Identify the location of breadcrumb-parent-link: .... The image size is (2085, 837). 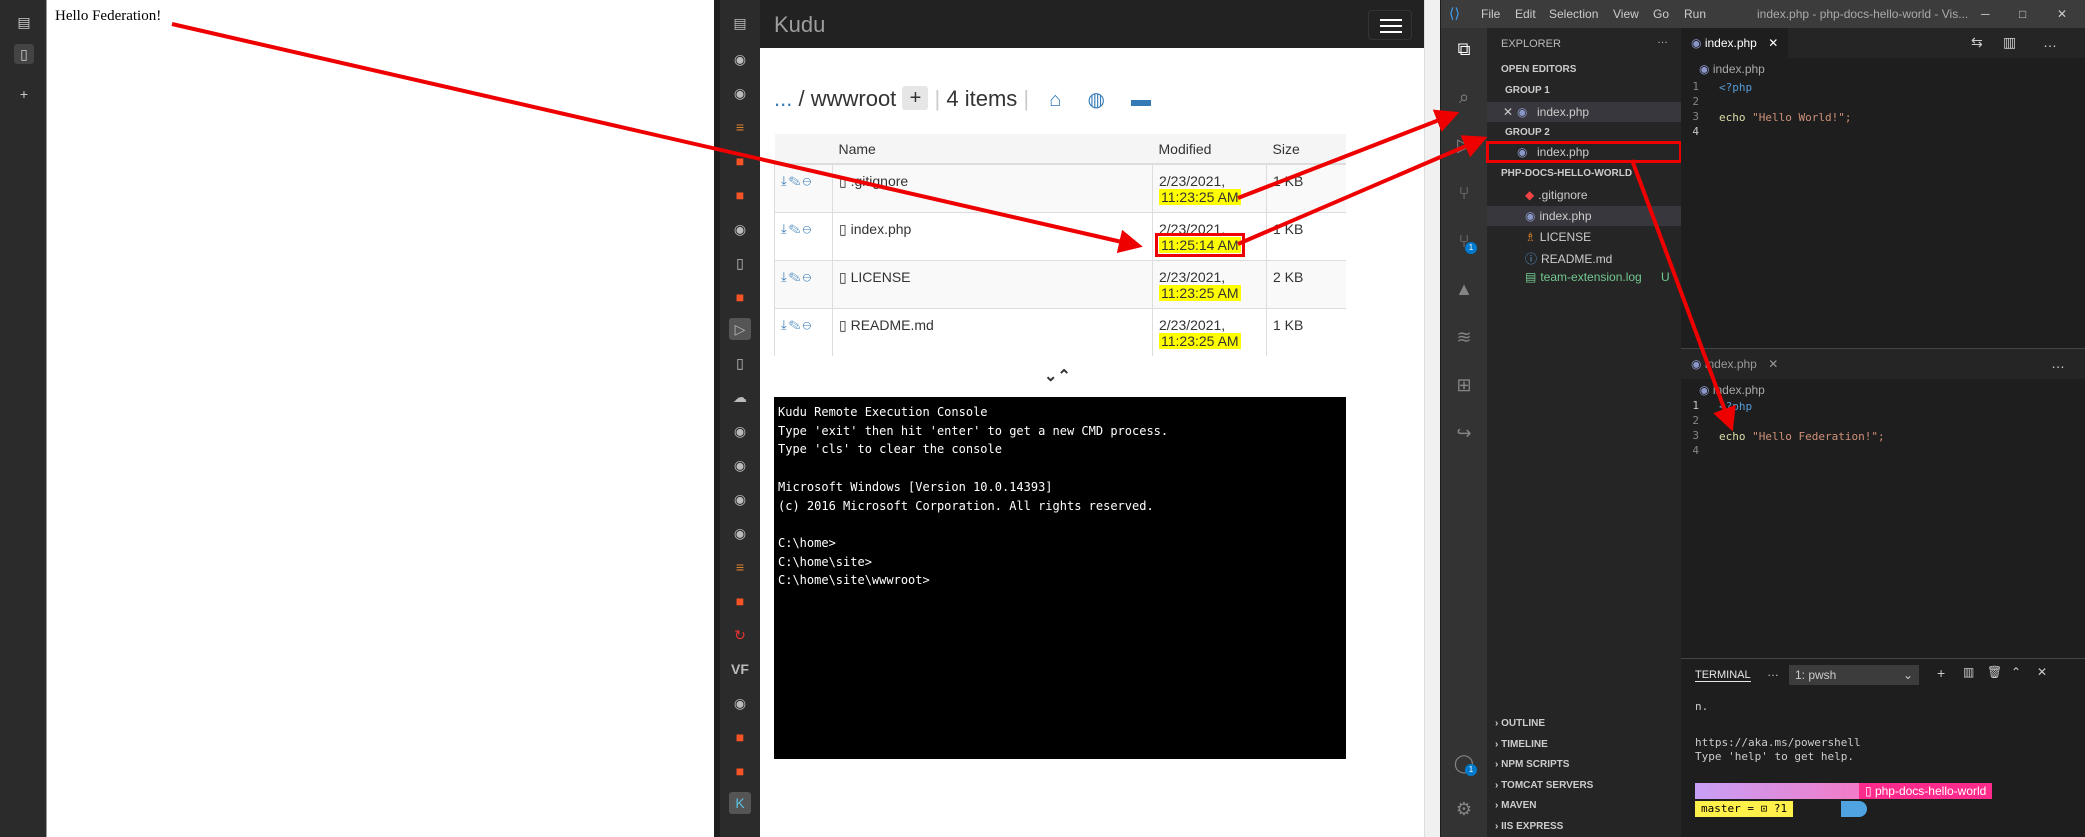
(783, 98).